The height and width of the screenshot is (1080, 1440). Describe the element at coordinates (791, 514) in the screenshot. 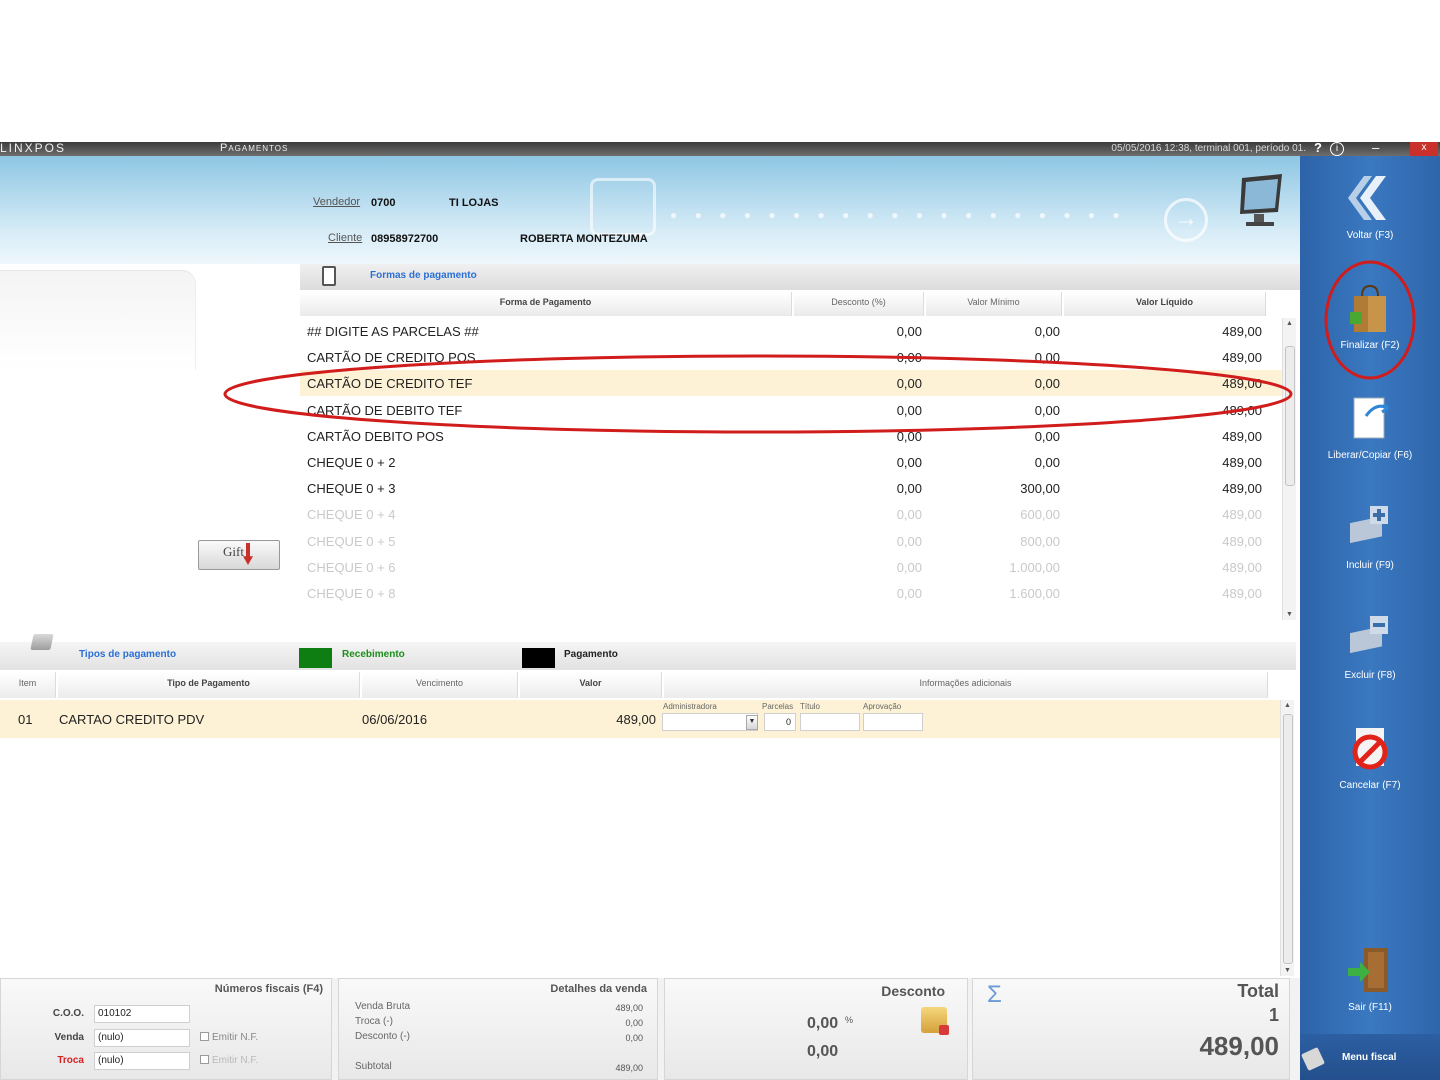

I see `forma-row: CHEQUE 0 + 4 0,00 600,00 489,00` at that location.